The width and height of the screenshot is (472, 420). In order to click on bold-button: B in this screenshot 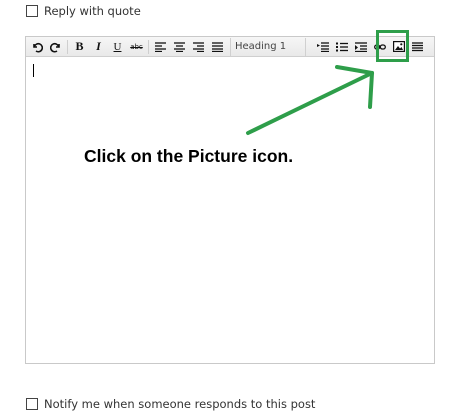, I will do `click(79, 47)`.